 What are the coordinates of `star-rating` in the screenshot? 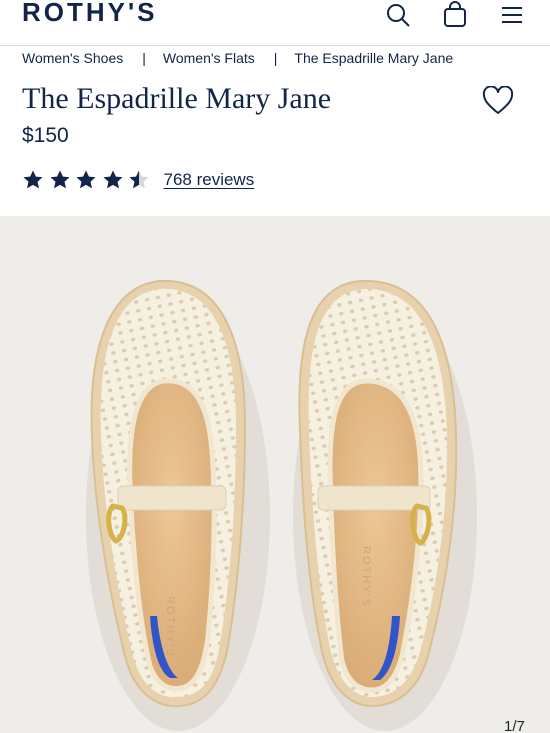 It's located at (88, 180).